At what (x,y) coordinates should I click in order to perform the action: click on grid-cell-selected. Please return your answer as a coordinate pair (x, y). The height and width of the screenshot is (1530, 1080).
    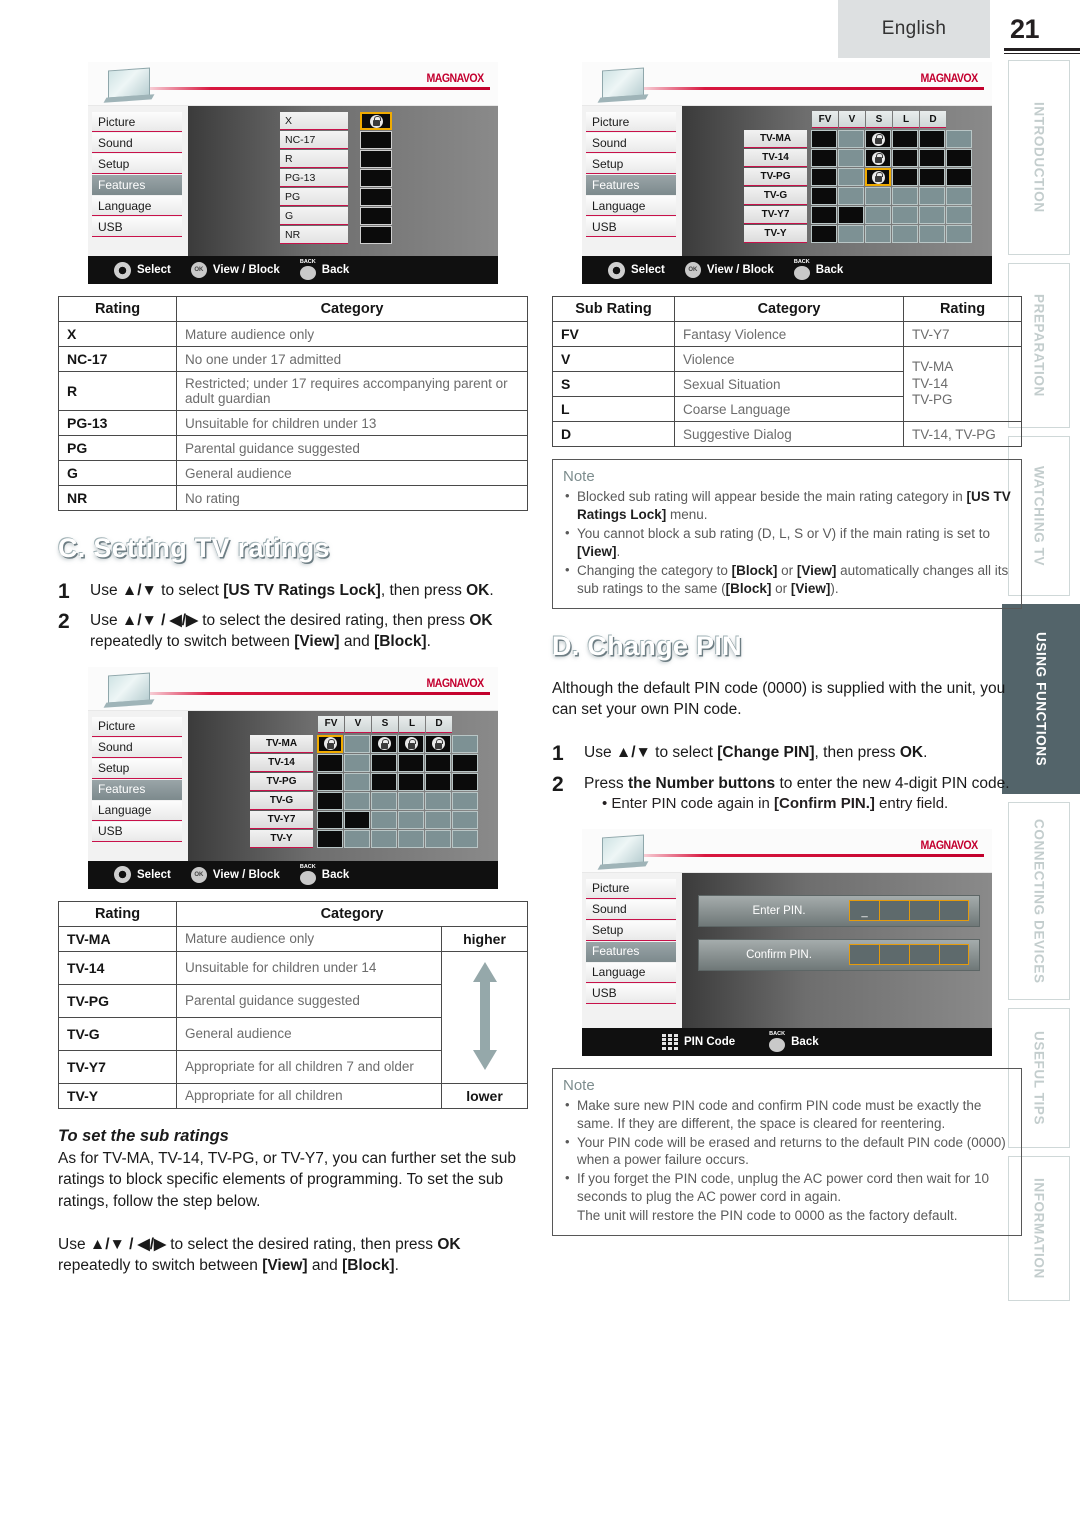
    Looking at the image, I should click on (878, 177).